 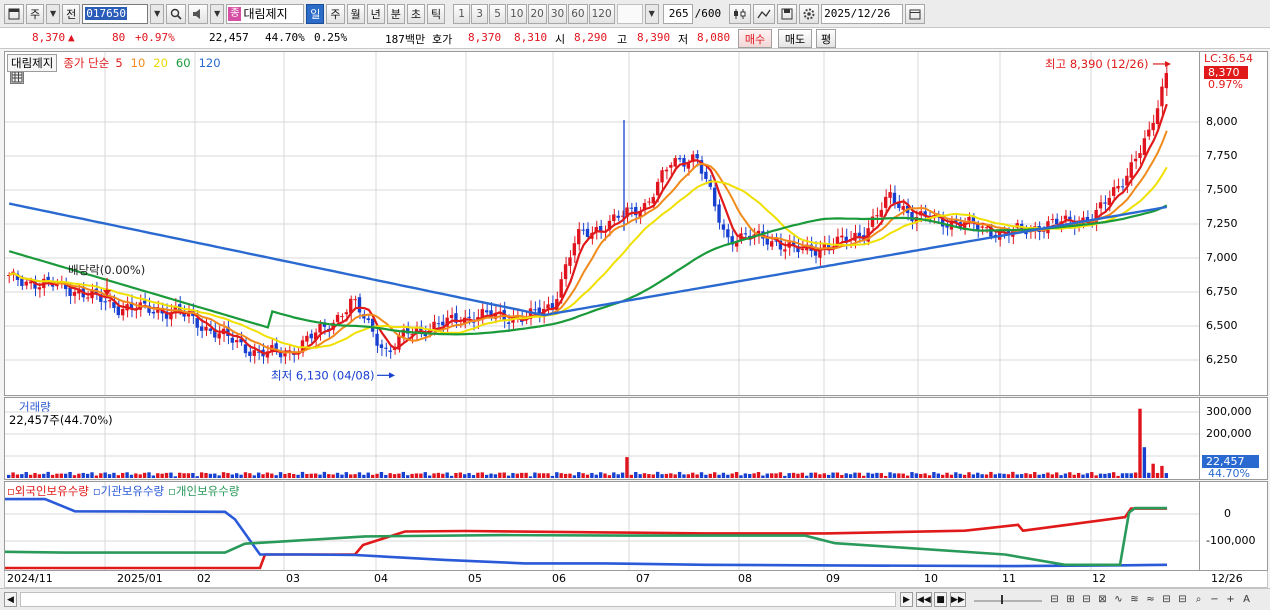 What do you see at coordinates (128, 491) in the screenshot?
I see `holding-series-label: ▫기관보유수량` at bounding box center [128, 491].